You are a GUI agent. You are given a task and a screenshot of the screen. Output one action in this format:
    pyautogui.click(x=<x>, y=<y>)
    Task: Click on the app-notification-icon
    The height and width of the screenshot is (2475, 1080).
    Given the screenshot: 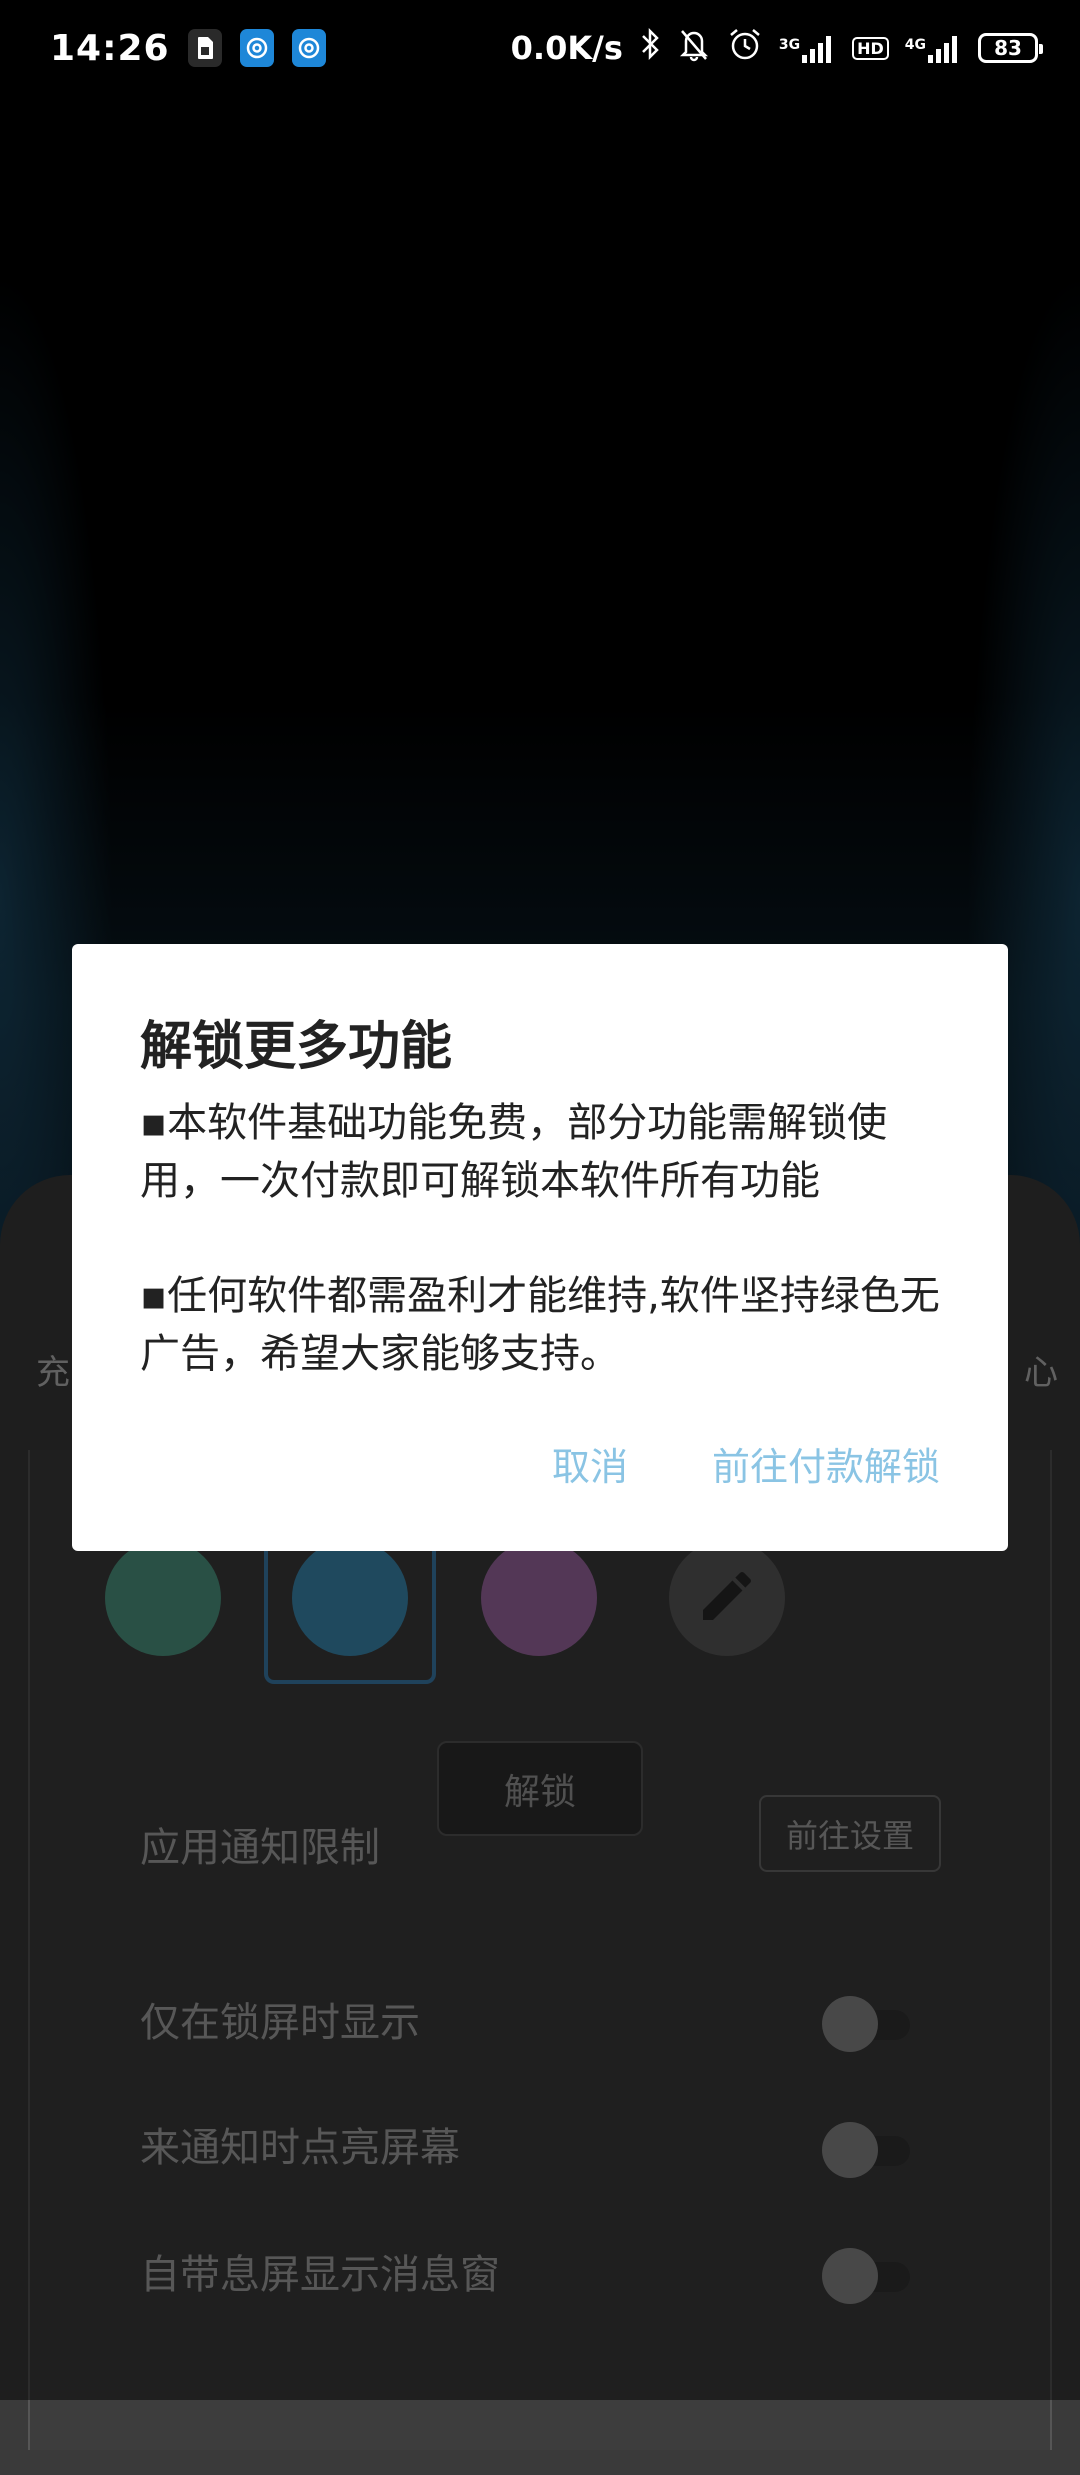 What is the action you would take?
    pyautogui.click(x=256, y=48)
    